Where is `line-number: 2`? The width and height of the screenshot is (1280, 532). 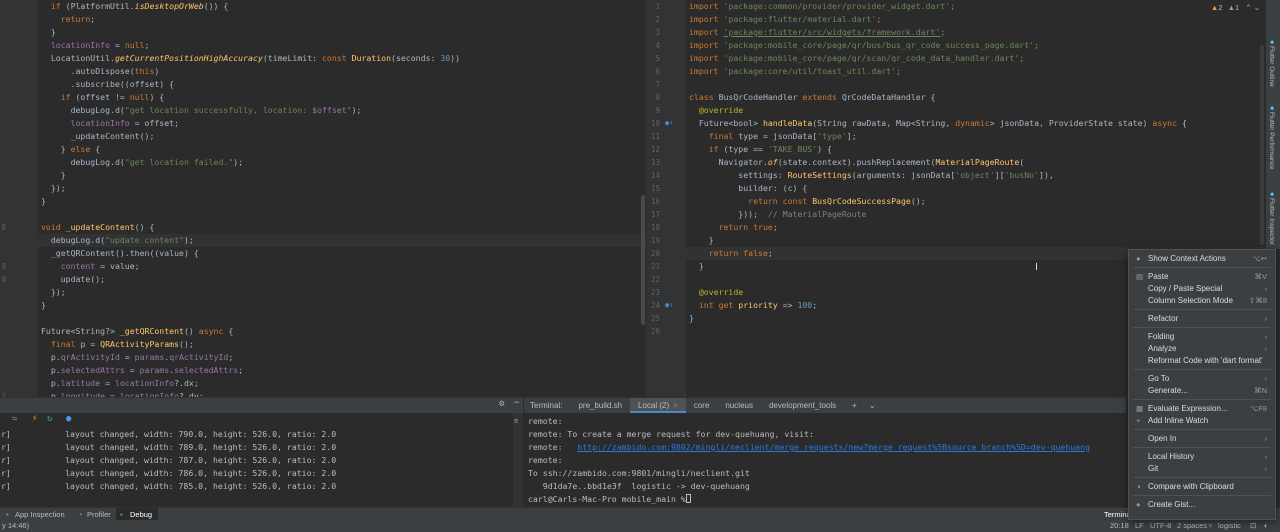
line-number: 2 is located at coordinates (654, 19).